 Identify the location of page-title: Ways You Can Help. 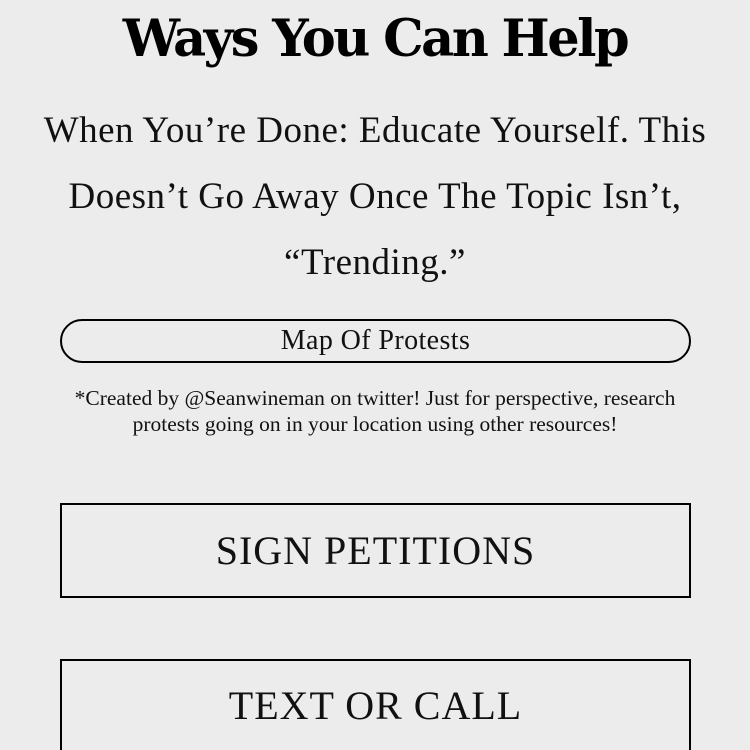
(376, 39).